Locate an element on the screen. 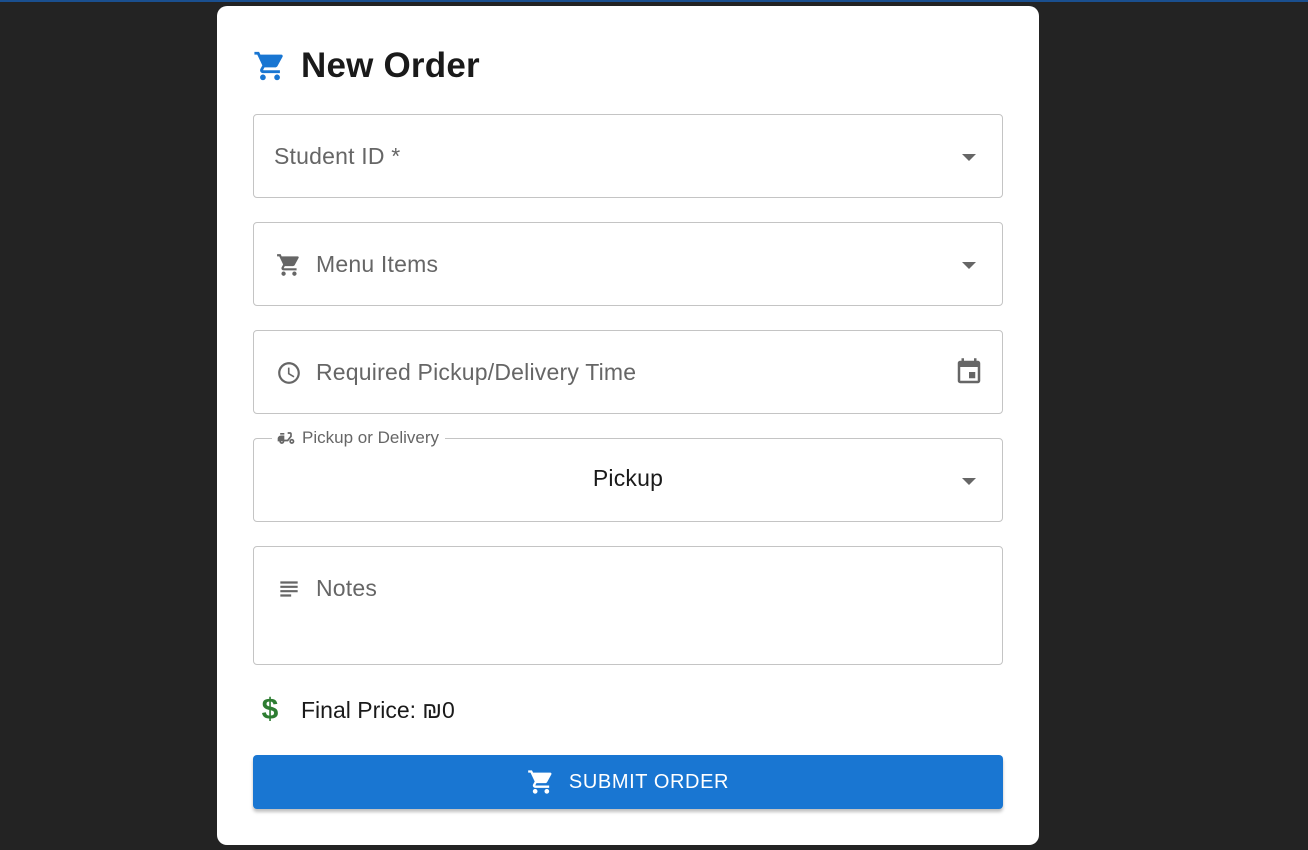 This screenshot has width=1308, height=850. page-title-row: New Order is located at coordinates (366, 66).